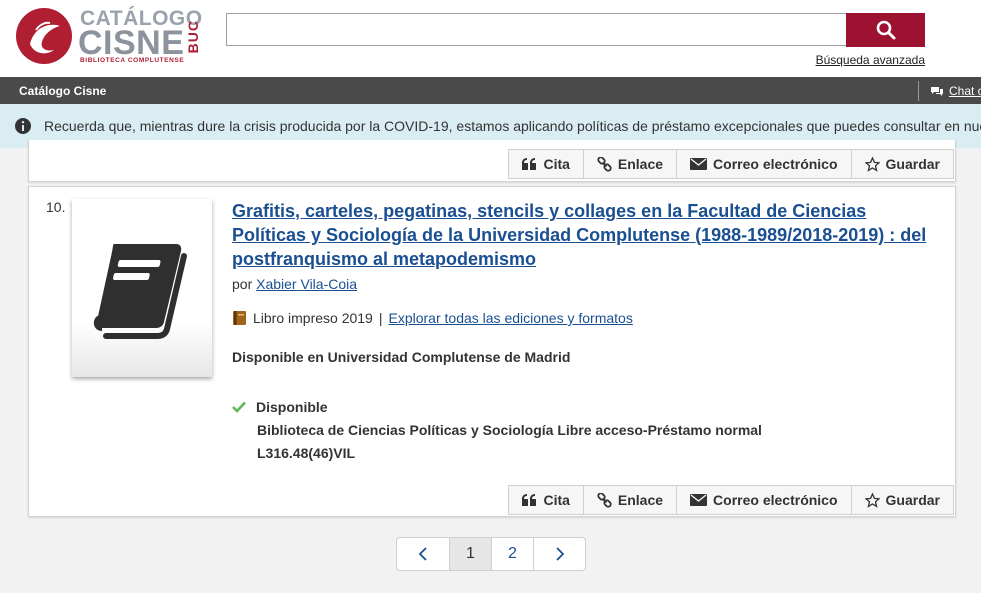 This screenshot has height=593, width=981. Describe the element at coordinates (918, 91) in the screenshot. I see `nav-divider` at that location.